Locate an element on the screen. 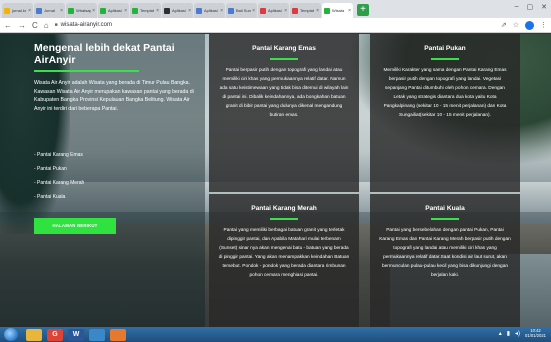  system-tray: ▴ ▮ ◂) 10:42 01/01/2021 is located at coordinates (522, 333).